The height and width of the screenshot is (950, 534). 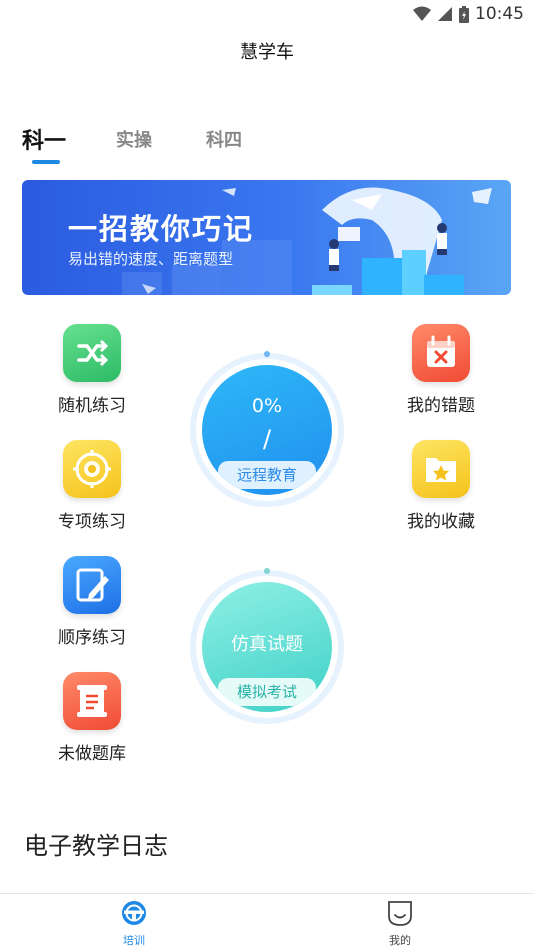 What do you see at coordinates (224, 139) in the screenshot?
I see `tab-subject-four: 科四` at bounding box center [224, 139].